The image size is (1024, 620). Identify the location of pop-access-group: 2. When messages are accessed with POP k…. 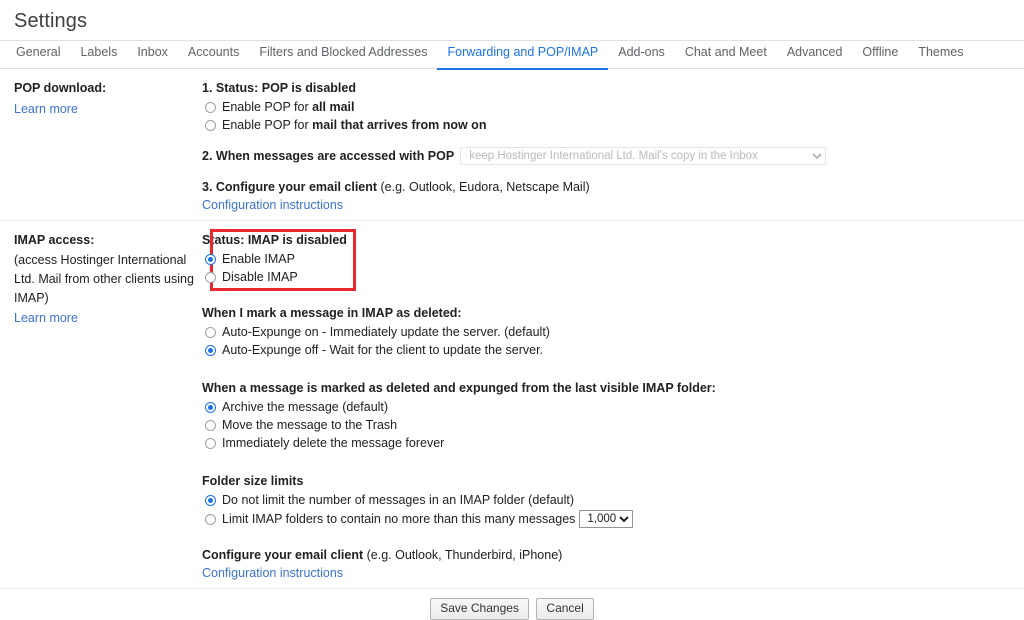
(613, 156).